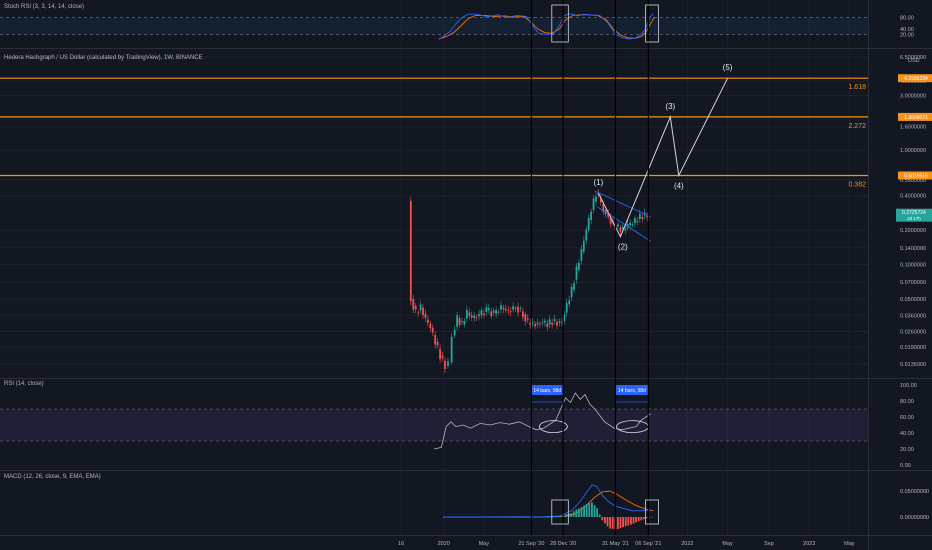  I want to click on wave-label: (4), so click(679, 185).